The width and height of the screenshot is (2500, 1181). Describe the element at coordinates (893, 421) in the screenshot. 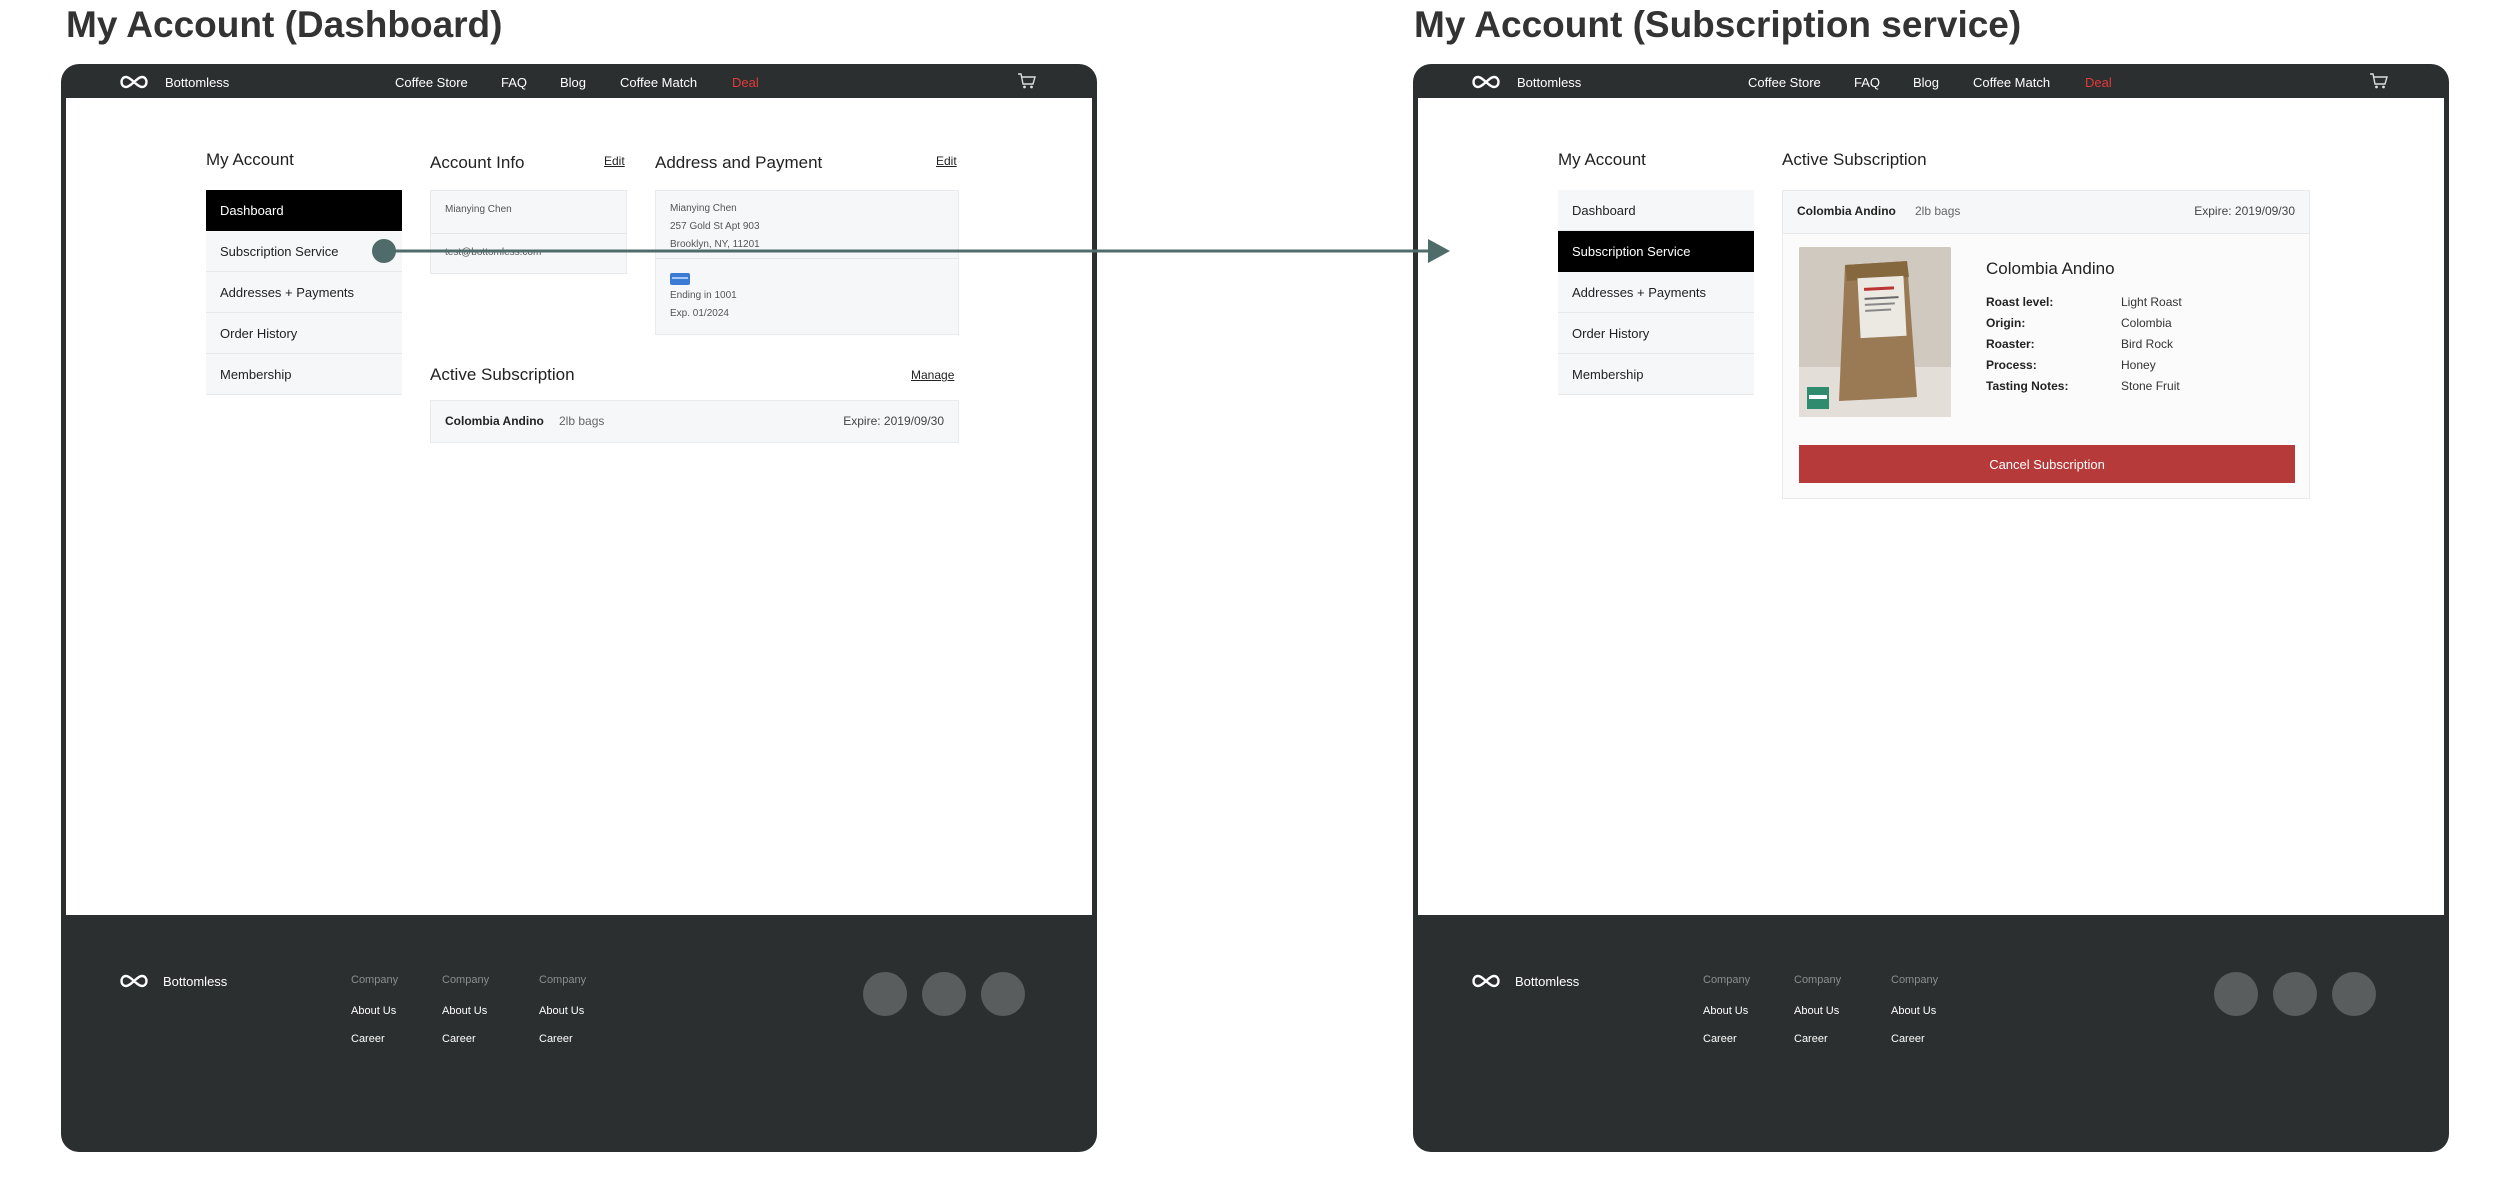

I see `subscription-expire: Expire: 2019/09/30` at that location.